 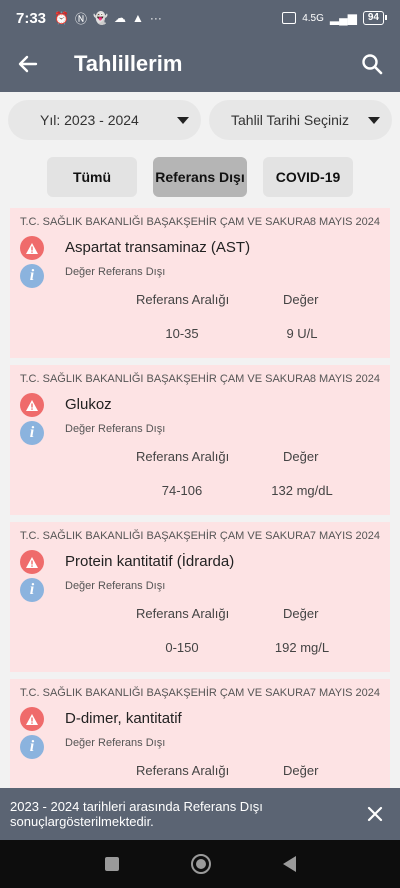 What do you see at coordinates (182, 647) in the screenshot?
I see `reference-range: 0-150` at bounding box center [182, 647].